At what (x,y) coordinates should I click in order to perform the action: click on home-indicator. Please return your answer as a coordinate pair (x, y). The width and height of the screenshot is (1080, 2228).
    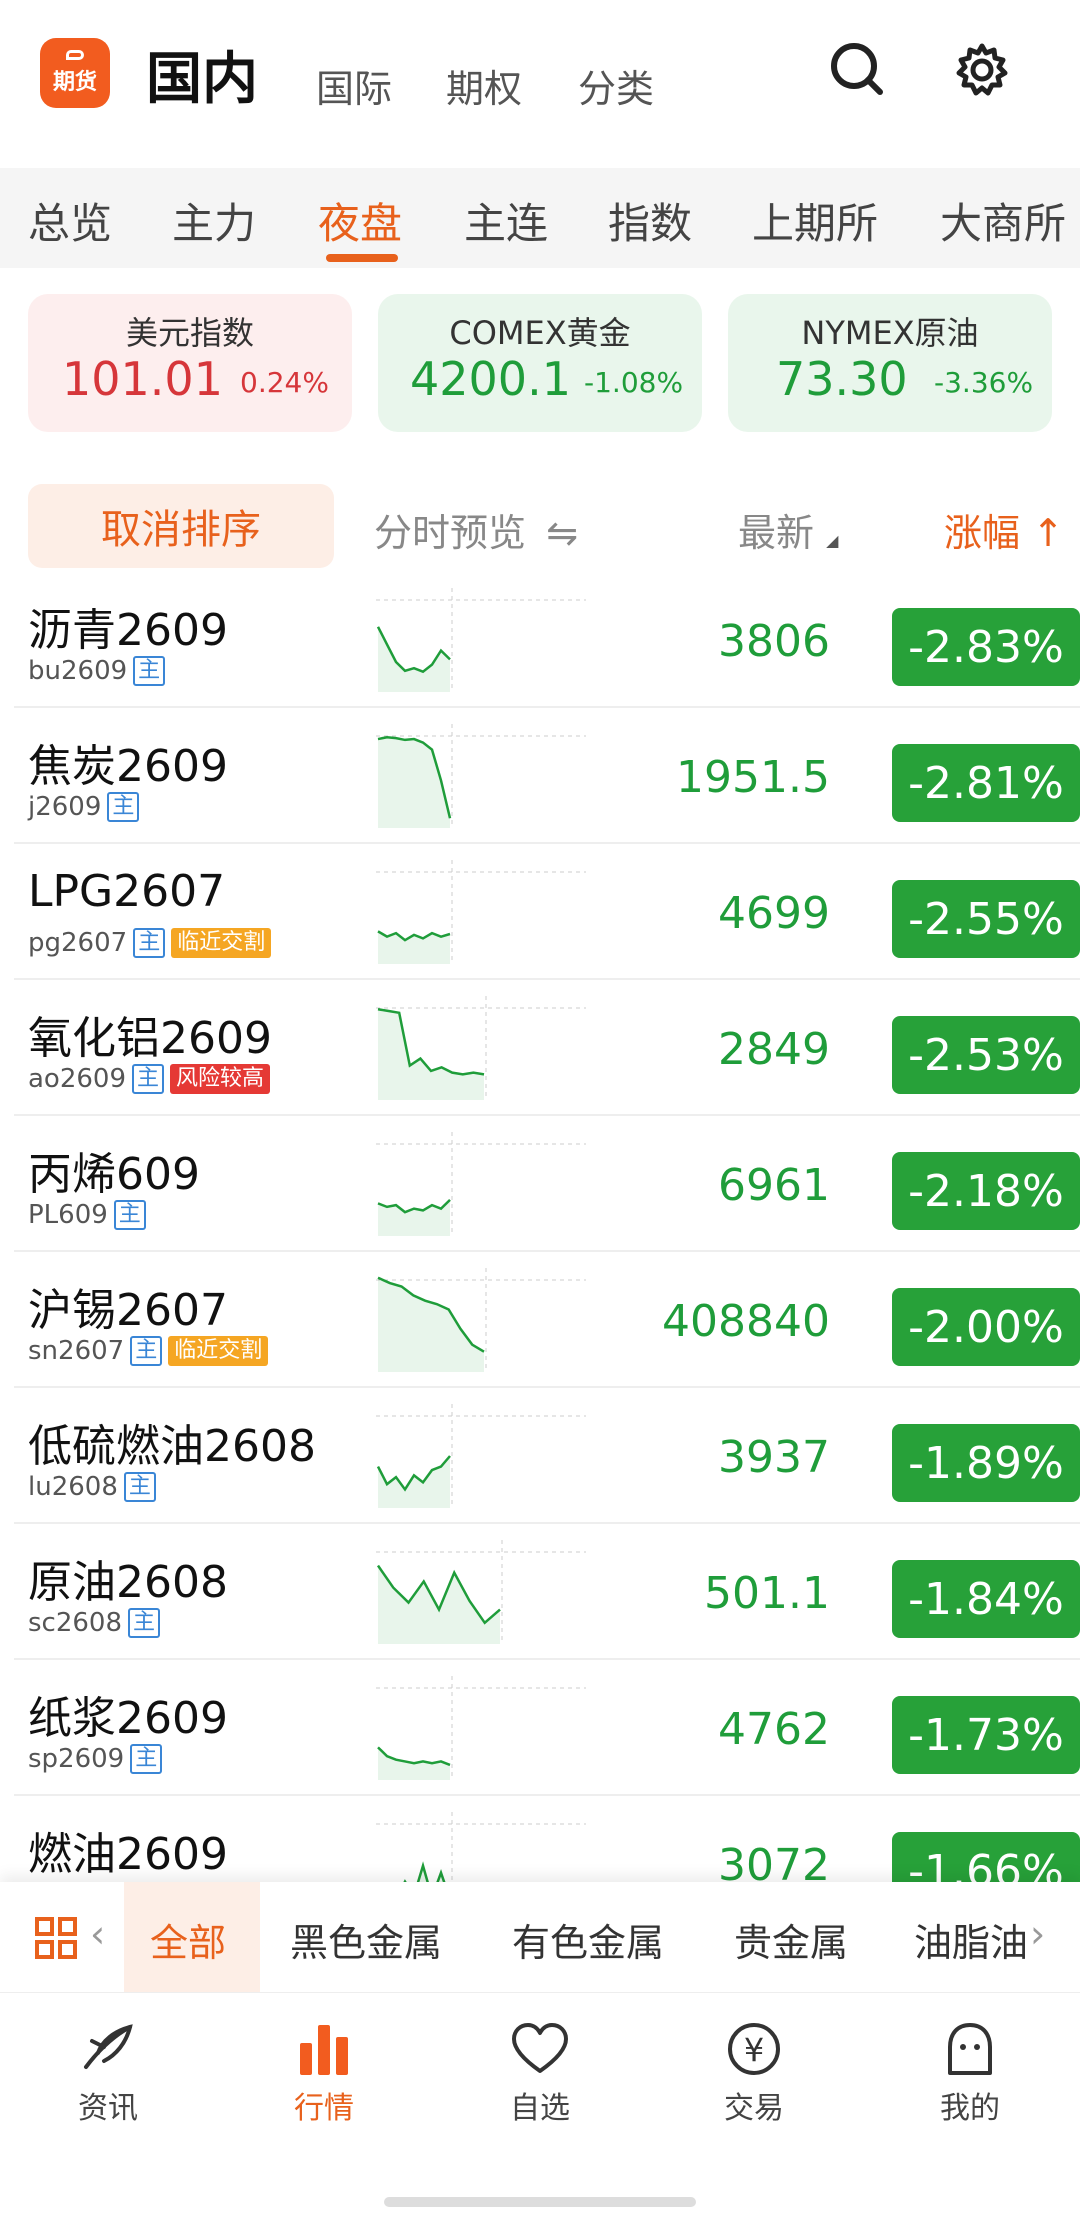
    Looking at the image, I should click on (540, 2202).